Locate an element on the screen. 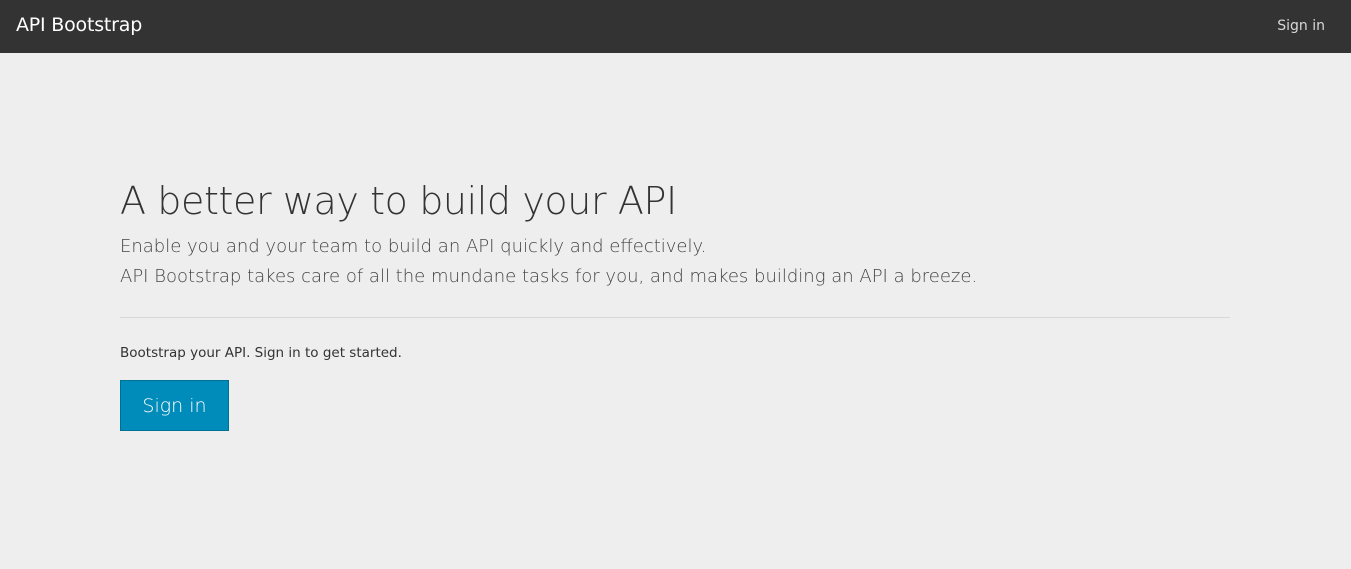  signin-button: Sign in is located at coordinates (174, 405).